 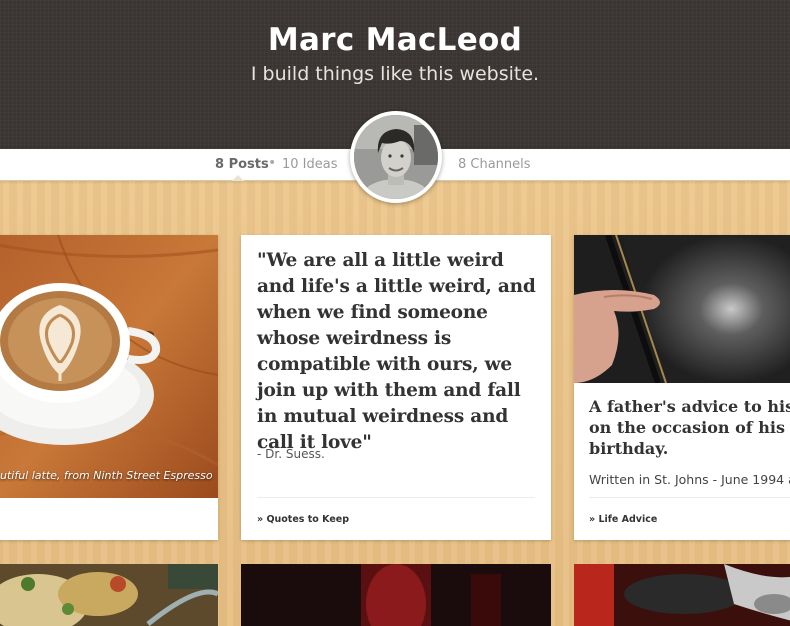 What do you see at coordinates (629, 448) in the screenshot?
I see `post-title-line: birthday.` at bounding box center [629, 448].